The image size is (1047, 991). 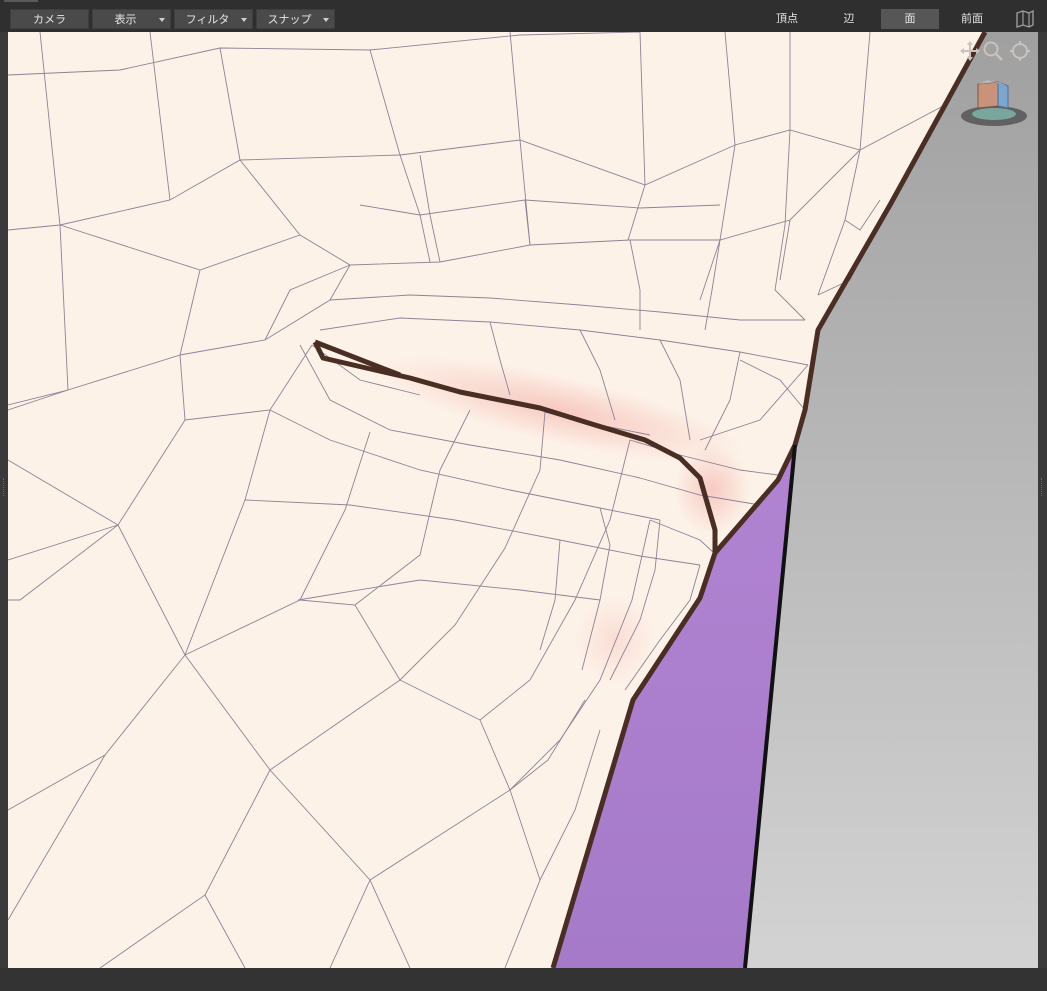 I want to click on mode-tab-face: 面, so click(x=910, y=19).